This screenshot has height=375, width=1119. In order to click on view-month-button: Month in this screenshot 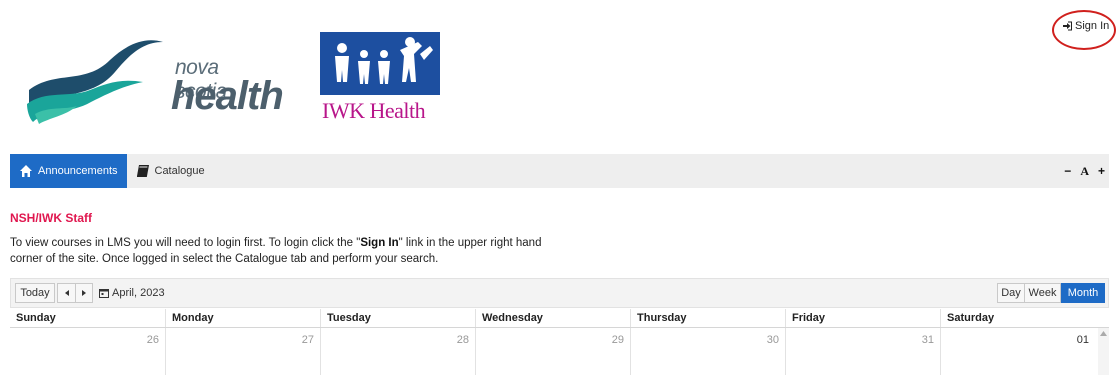, I will do `click(1083, 293)`.